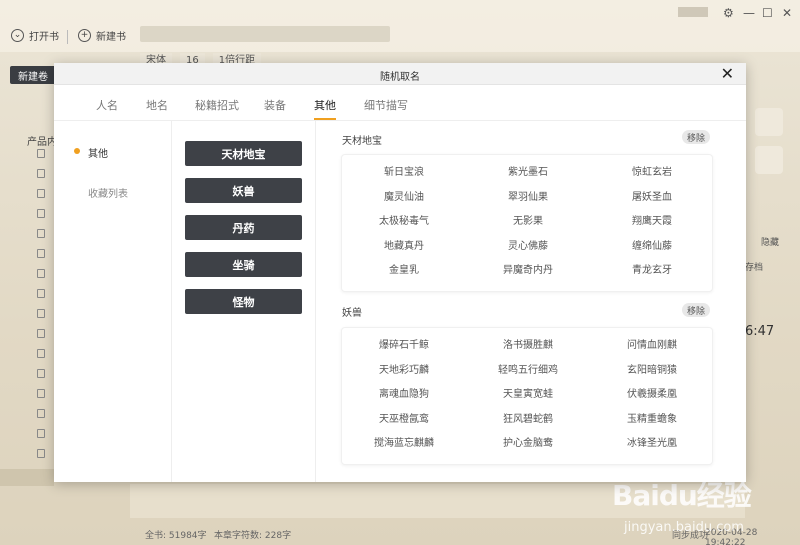  What do you see at coordinates (77, 151) in the screenshot?
I see `active-dot-icon` at bounding box center [77, 151].